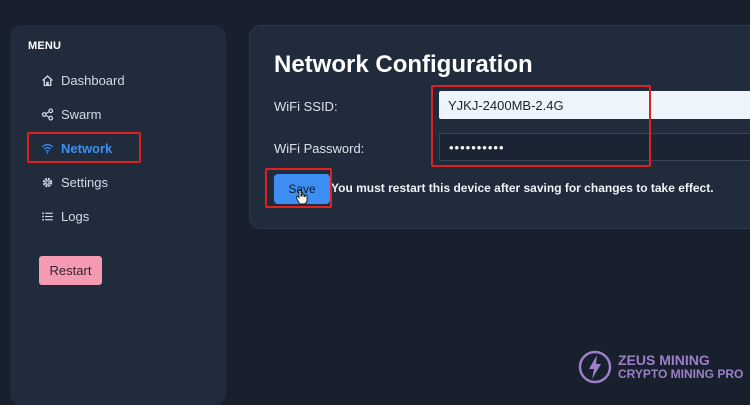 Image resolution: width=750 pixels, height=405 pixels. I want to click on menu-title: MENU, so click(45, 46).